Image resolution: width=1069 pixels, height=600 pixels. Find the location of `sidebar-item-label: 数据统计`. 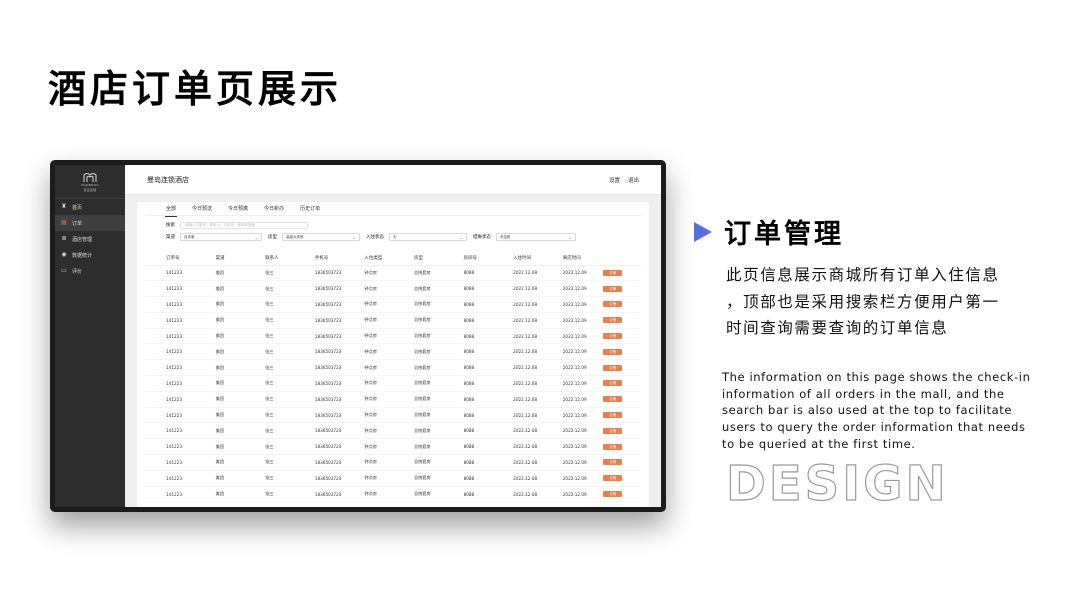

sidebar-item-label: 数据统计 is located at coordinates (82, 255).